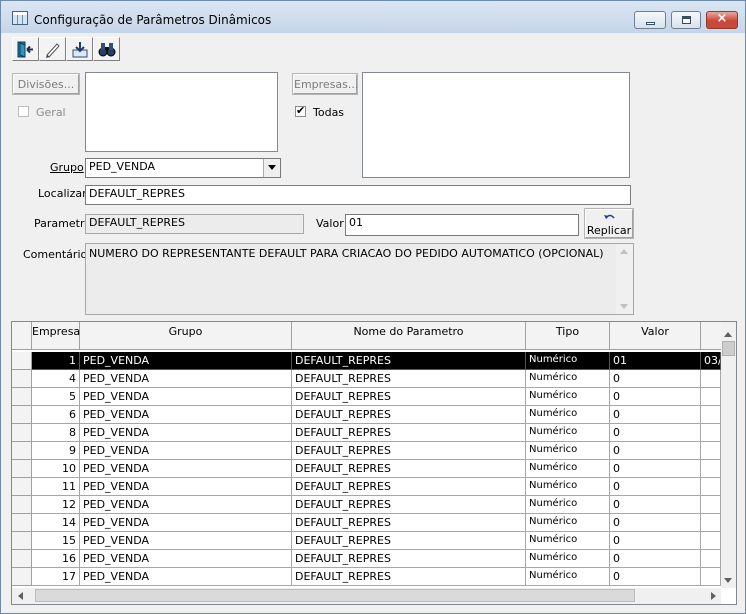 The width and height of the screenshot is (746, 614). What do you see at coordinates (52, 49) in the screenshot?
I see `edit-button` at bounding box center [52, 49].